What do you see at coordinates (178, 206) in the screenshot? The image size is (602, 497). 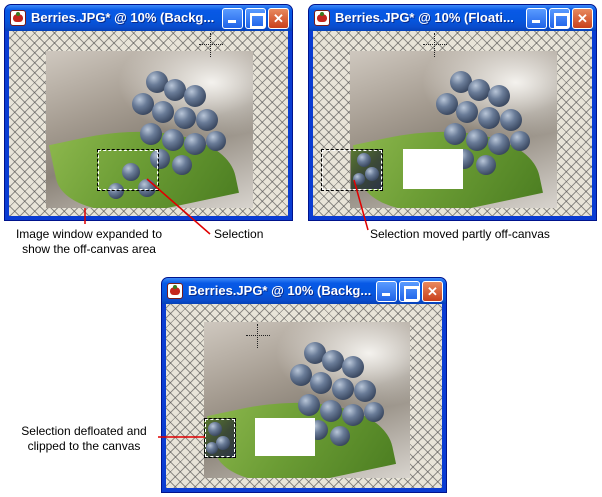 I see `pointer-selection` at bounding box center [178, 206].